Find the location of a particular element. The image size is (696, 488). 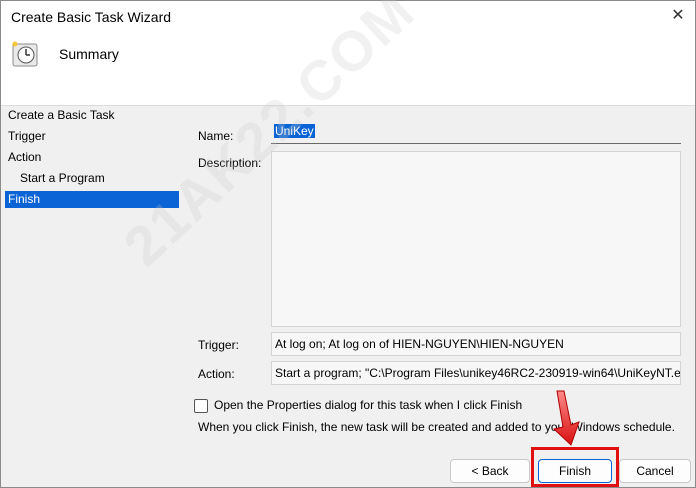

finish-highlight-box is located at coordinates (575, 467).